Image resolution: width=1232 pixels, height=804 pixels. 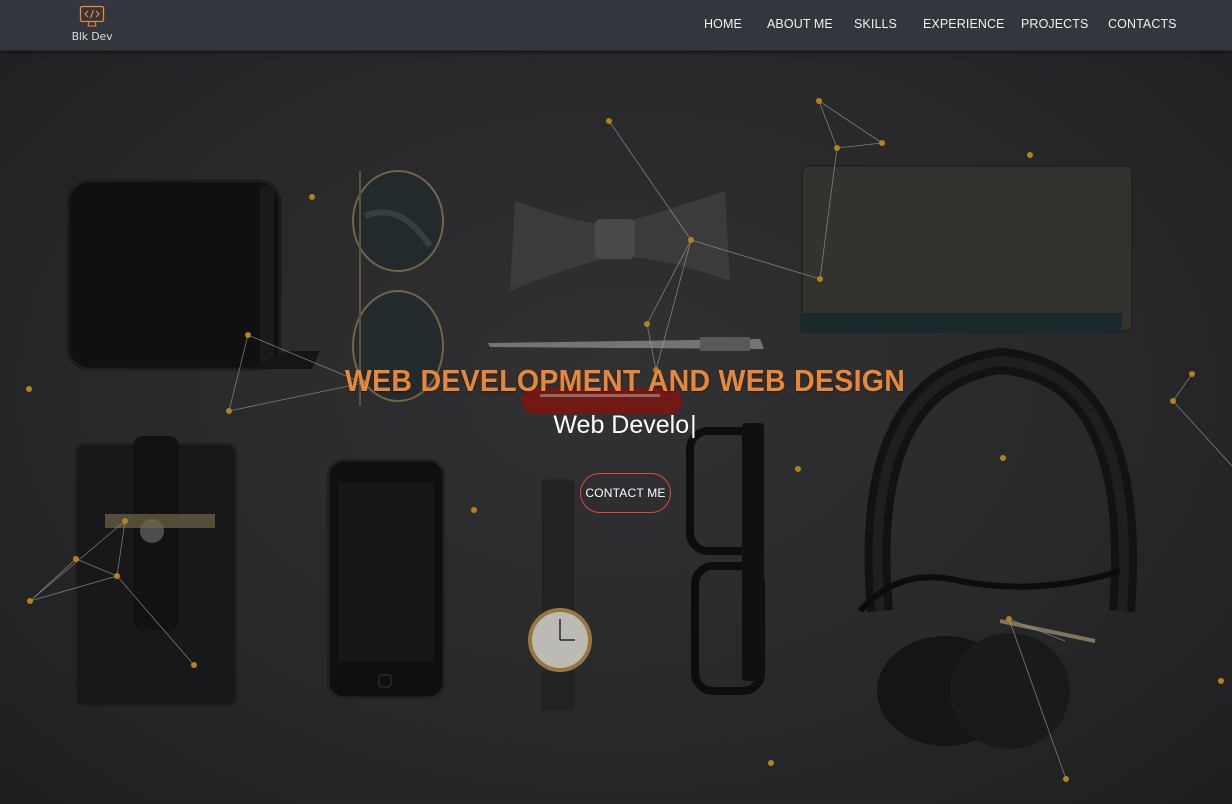 I want to click on brand-logo: Blk Dev, so click(x=92, y=25).